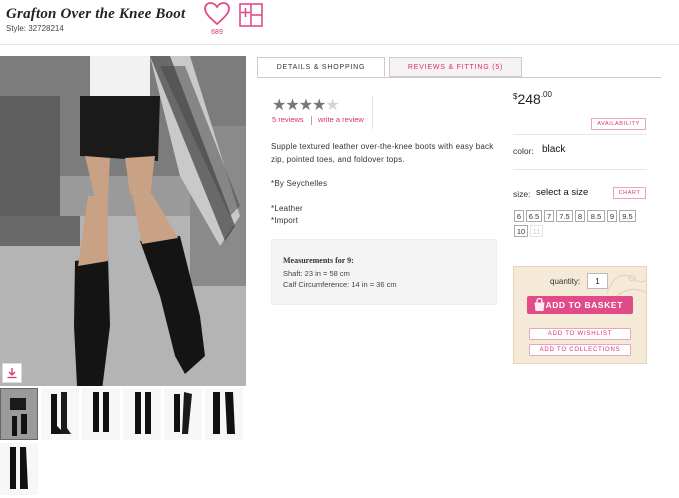 The image size is (679, 498). What do you see at coordinates (522, 194) in the screenshot?
I see `size-label: size:` at bounding box center [522, 194].